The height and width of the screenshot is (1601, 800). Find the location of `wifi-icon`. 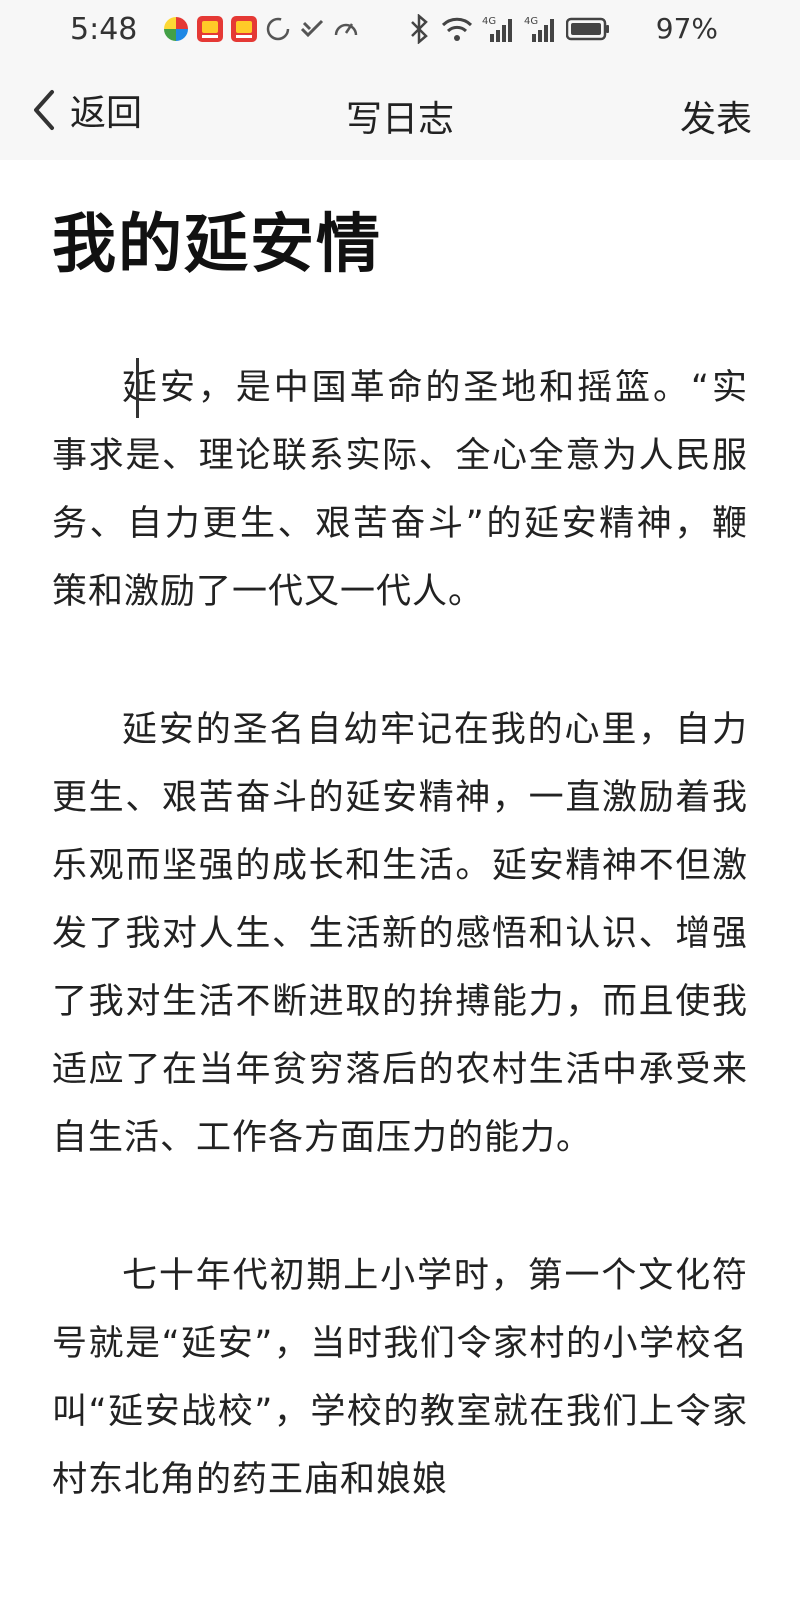

wifi-icon is located at coordinates (457, 29).